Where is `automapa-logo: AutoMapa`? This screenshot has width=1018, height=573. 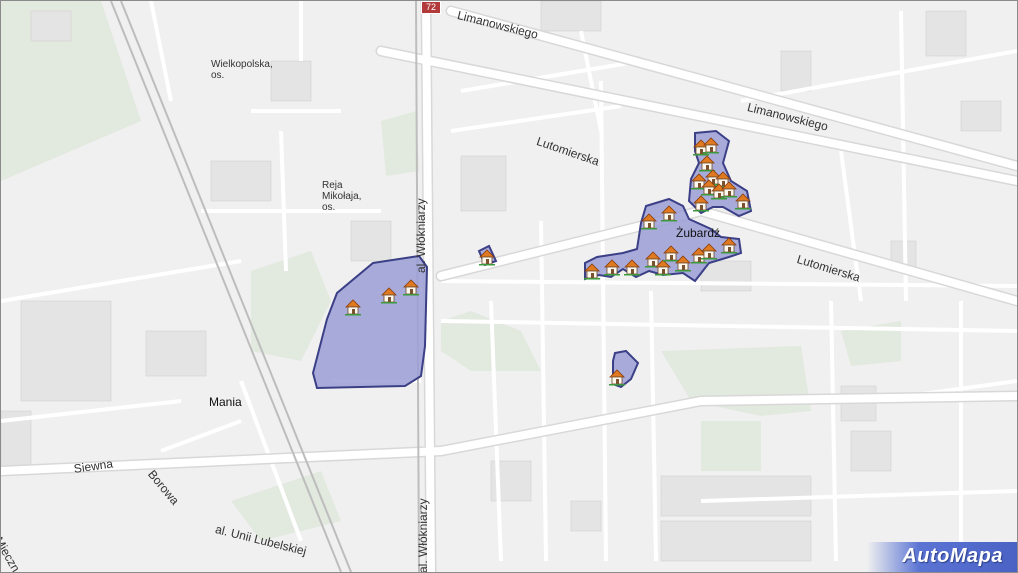 automapa-logo: AutoMapa is located at coordinates (942, 557).